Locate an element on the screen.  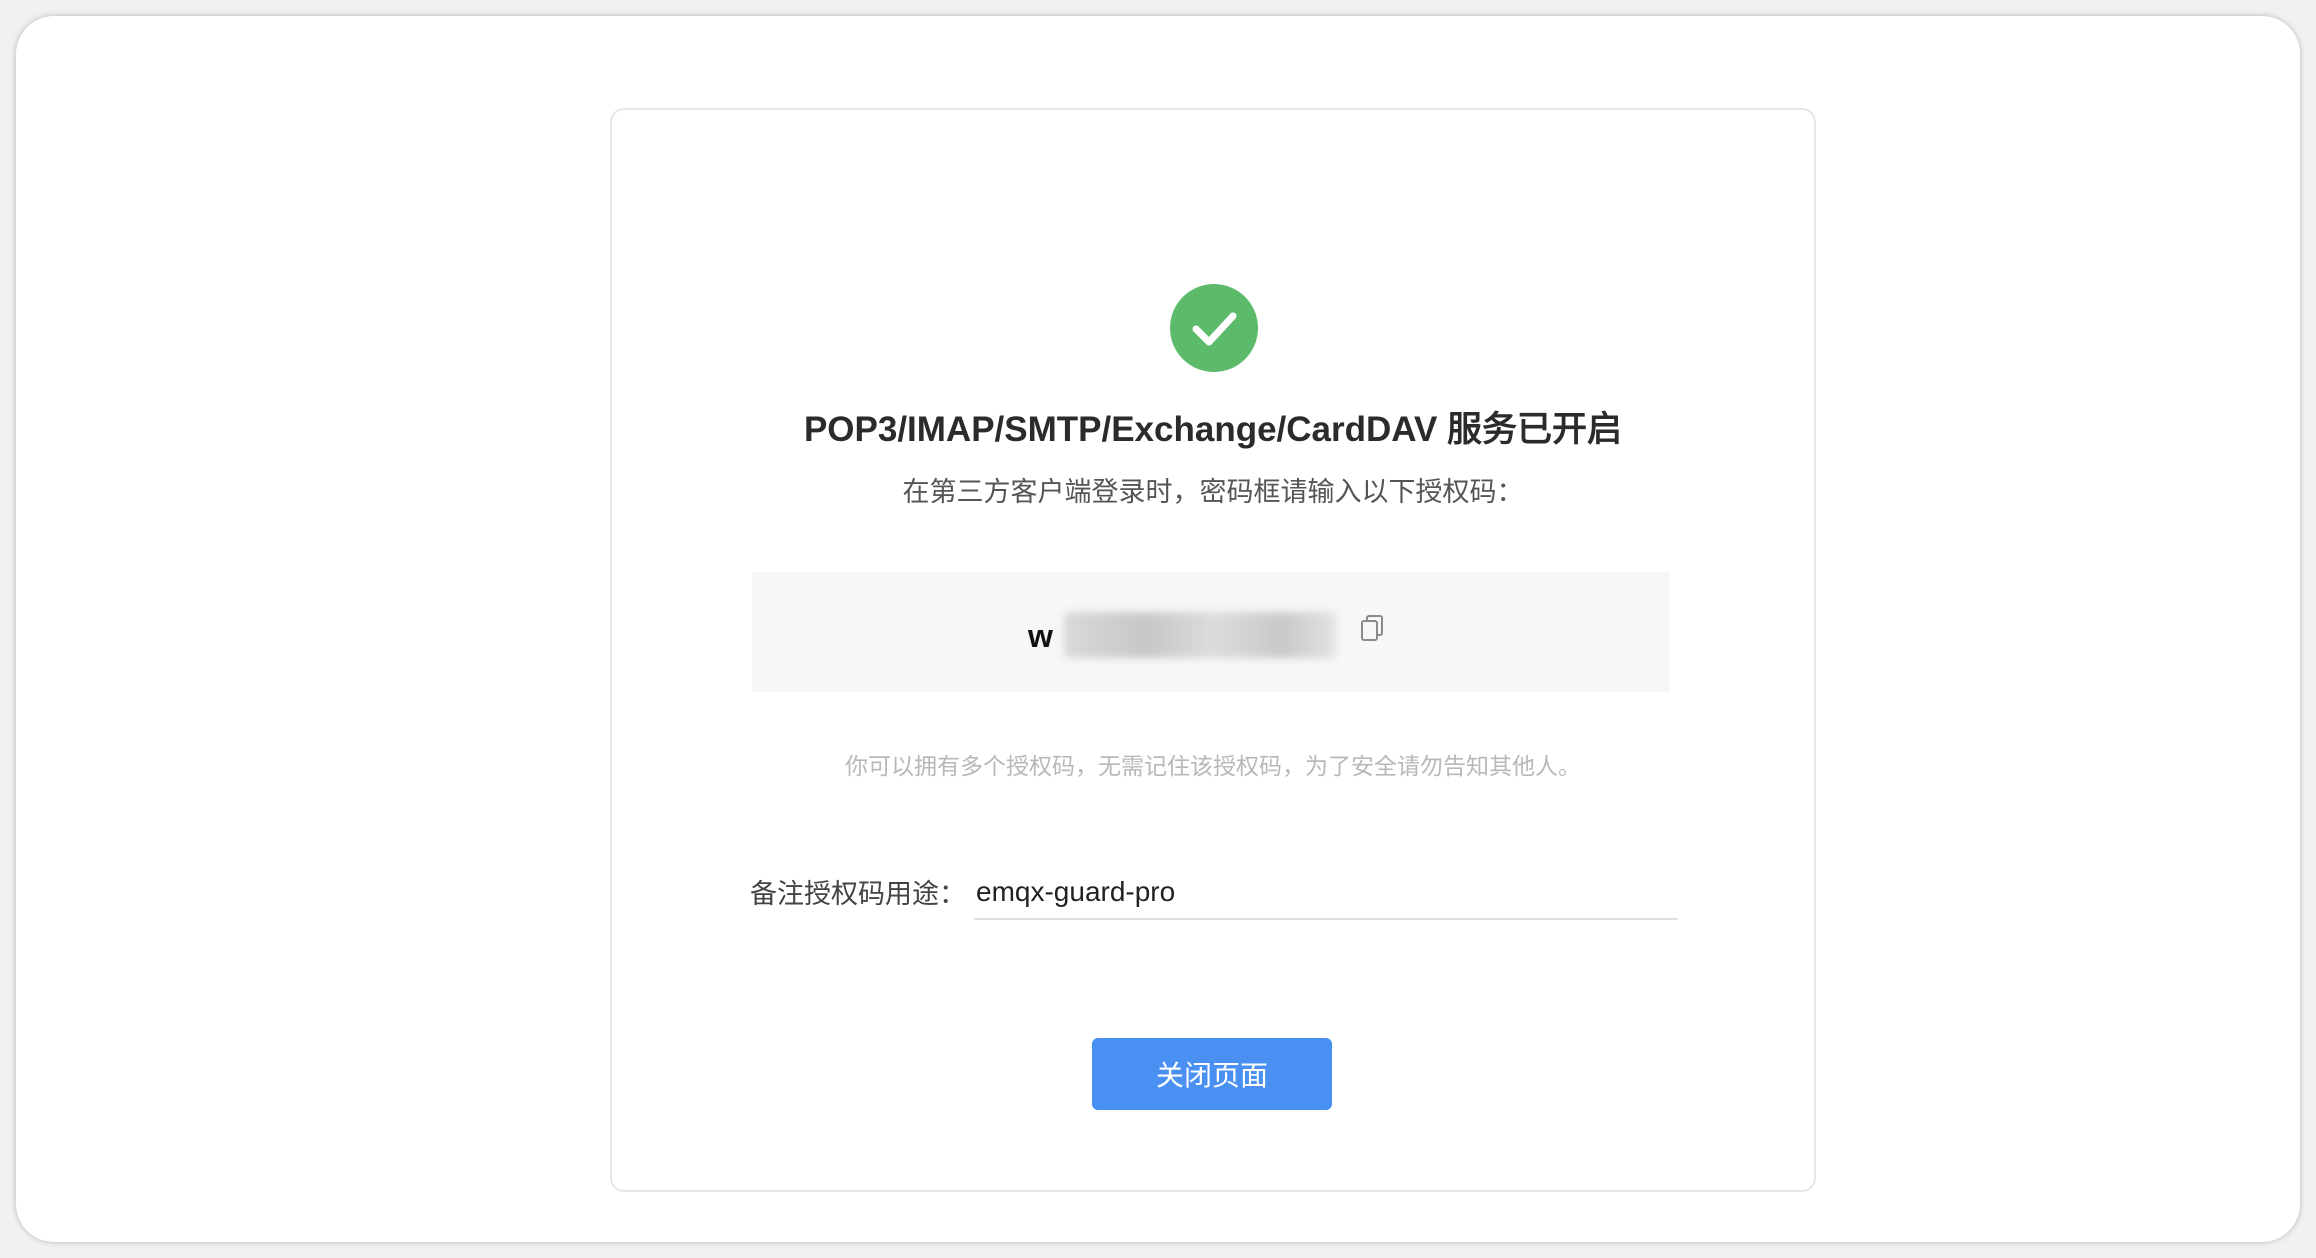
check-circle-icon is located at coordinates (1214, 328).